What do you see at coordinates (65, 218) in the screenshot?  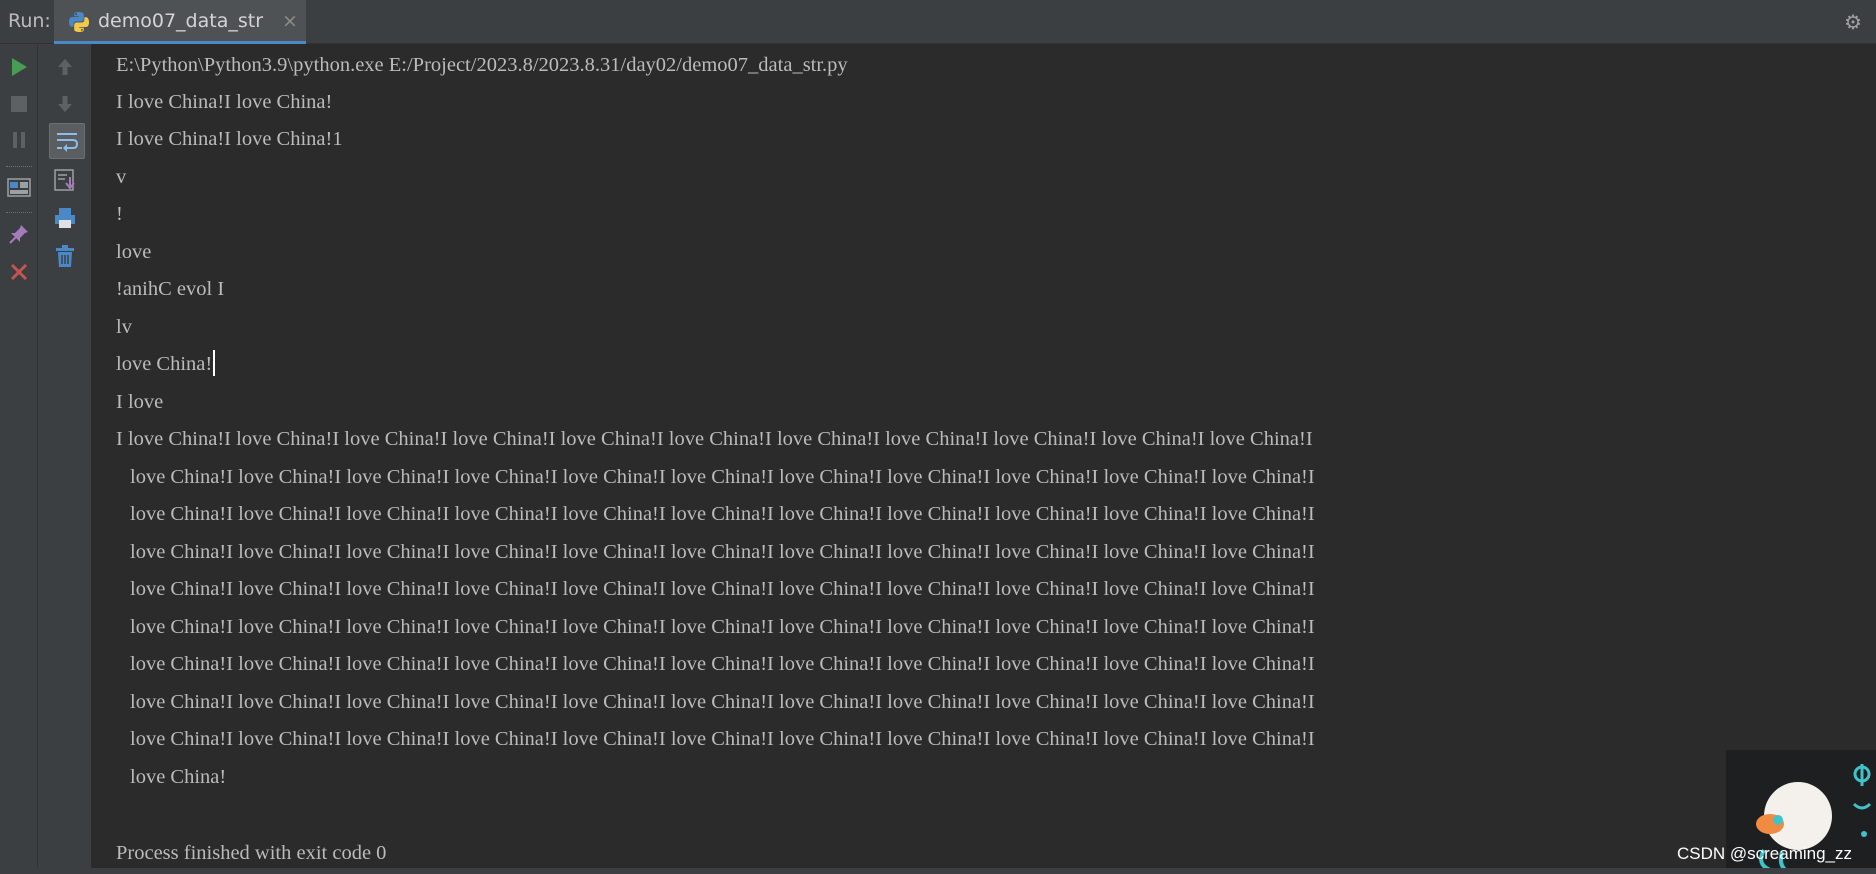 I see `print-icon` at bounding box center [65, 218].